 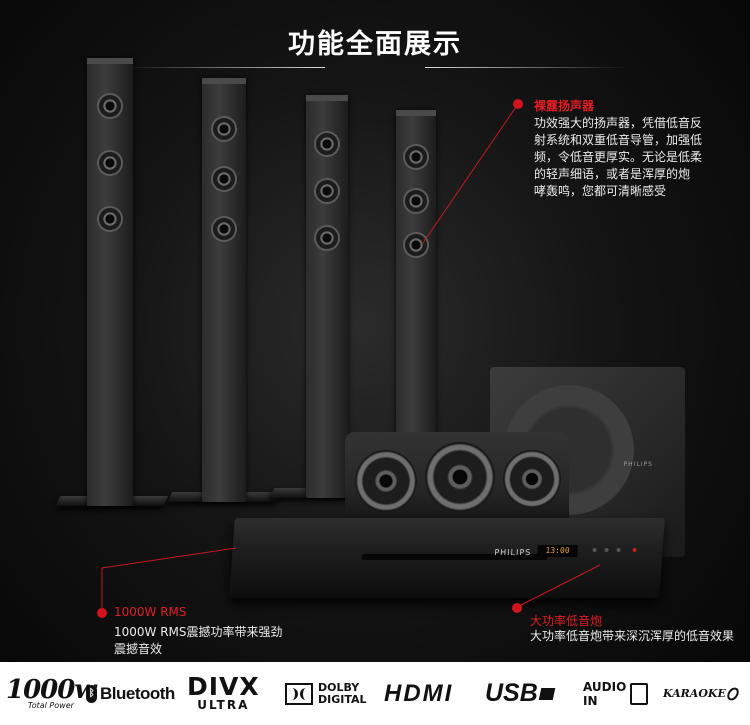 I want to click on usb-plug-icon, so click(x=547, y=693).